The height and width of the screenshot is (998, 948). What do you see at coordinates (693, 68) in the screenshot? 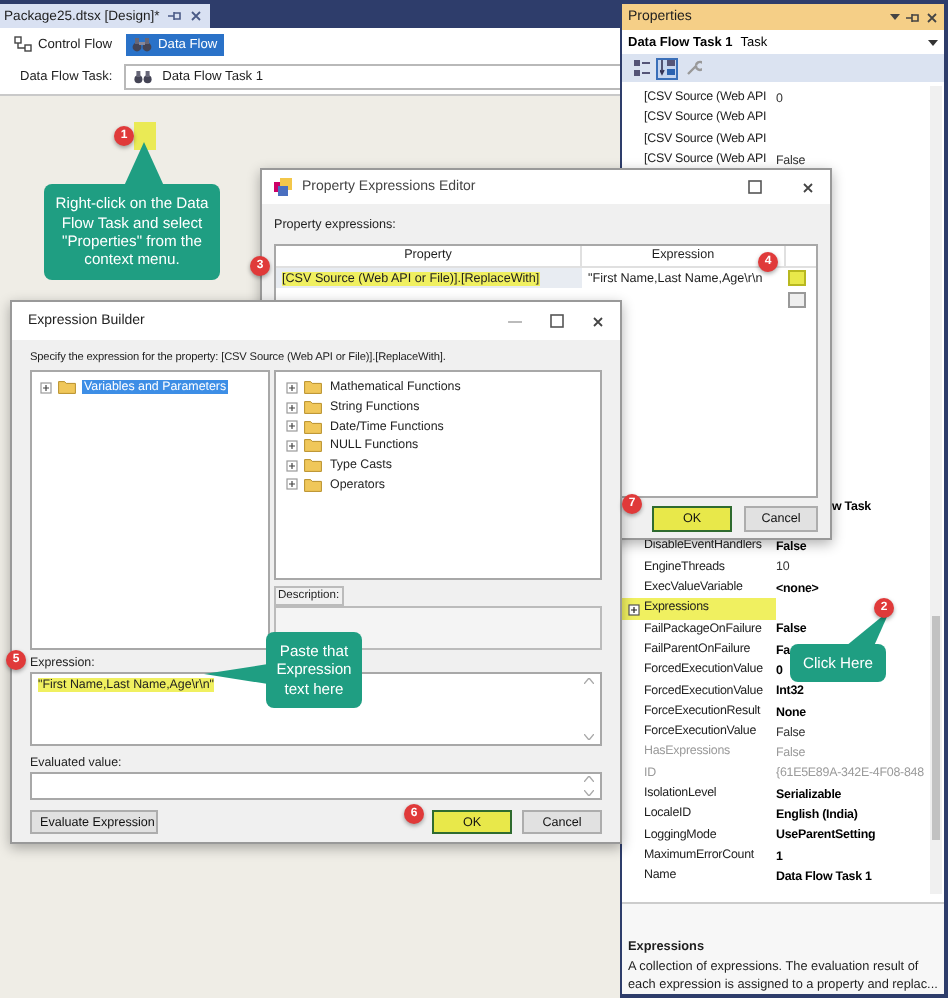
I see `wrench-icon` at bounding box center [693, 68].